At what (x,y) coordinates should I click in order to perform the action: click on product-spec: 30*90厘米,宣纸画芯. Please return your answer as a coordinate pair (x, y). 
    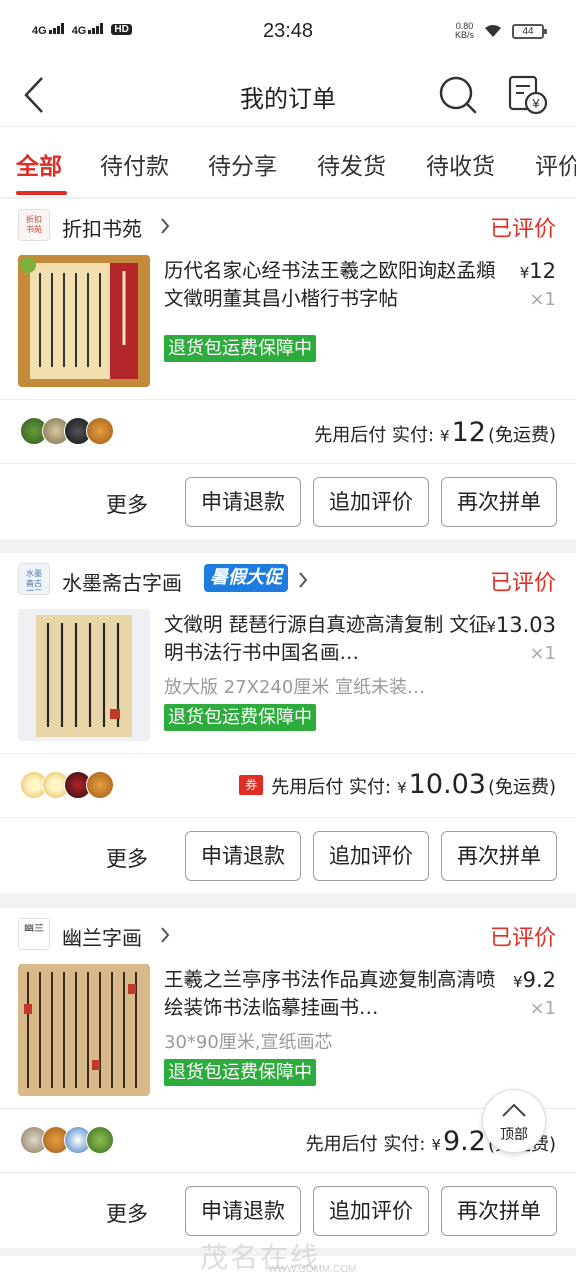
    Looking at the image, I should click on (248, 1042).